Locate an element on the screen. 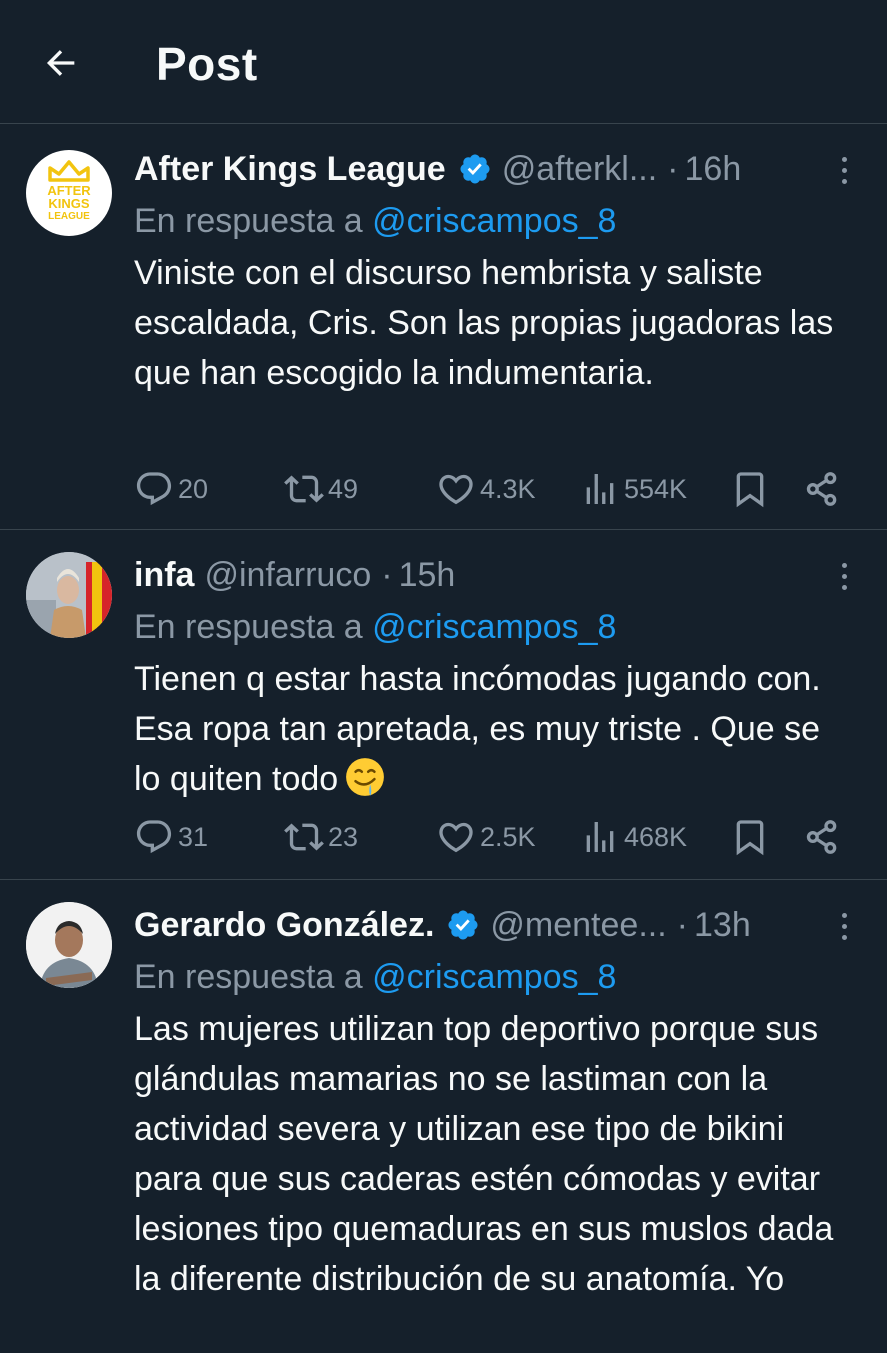 The width and height of the screenshot is (887, 1353). author-row: After Kings League @afterkl... · 16h is located at coordinates (490, 169).